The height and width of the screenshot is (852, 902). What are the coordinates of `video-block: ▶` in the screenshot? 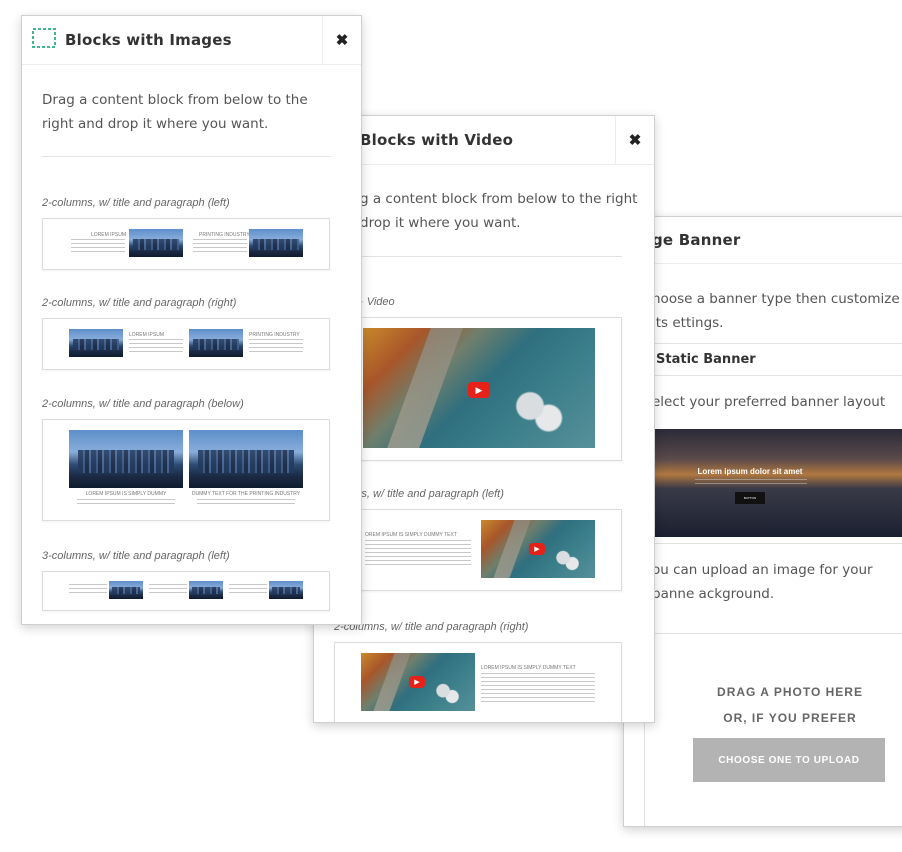 It's located at (478, 389).